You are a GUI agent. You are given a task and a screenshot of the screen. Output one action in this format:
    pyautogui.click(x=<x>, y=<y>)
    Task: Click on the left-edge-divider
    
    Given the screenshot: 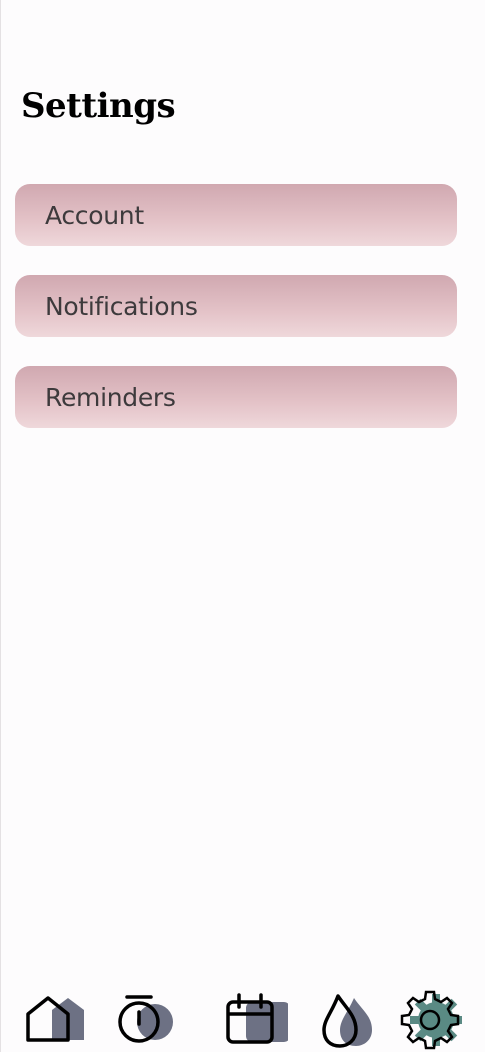 What is the action you would take?
    pyautogui.click(x=0, y=526)
    